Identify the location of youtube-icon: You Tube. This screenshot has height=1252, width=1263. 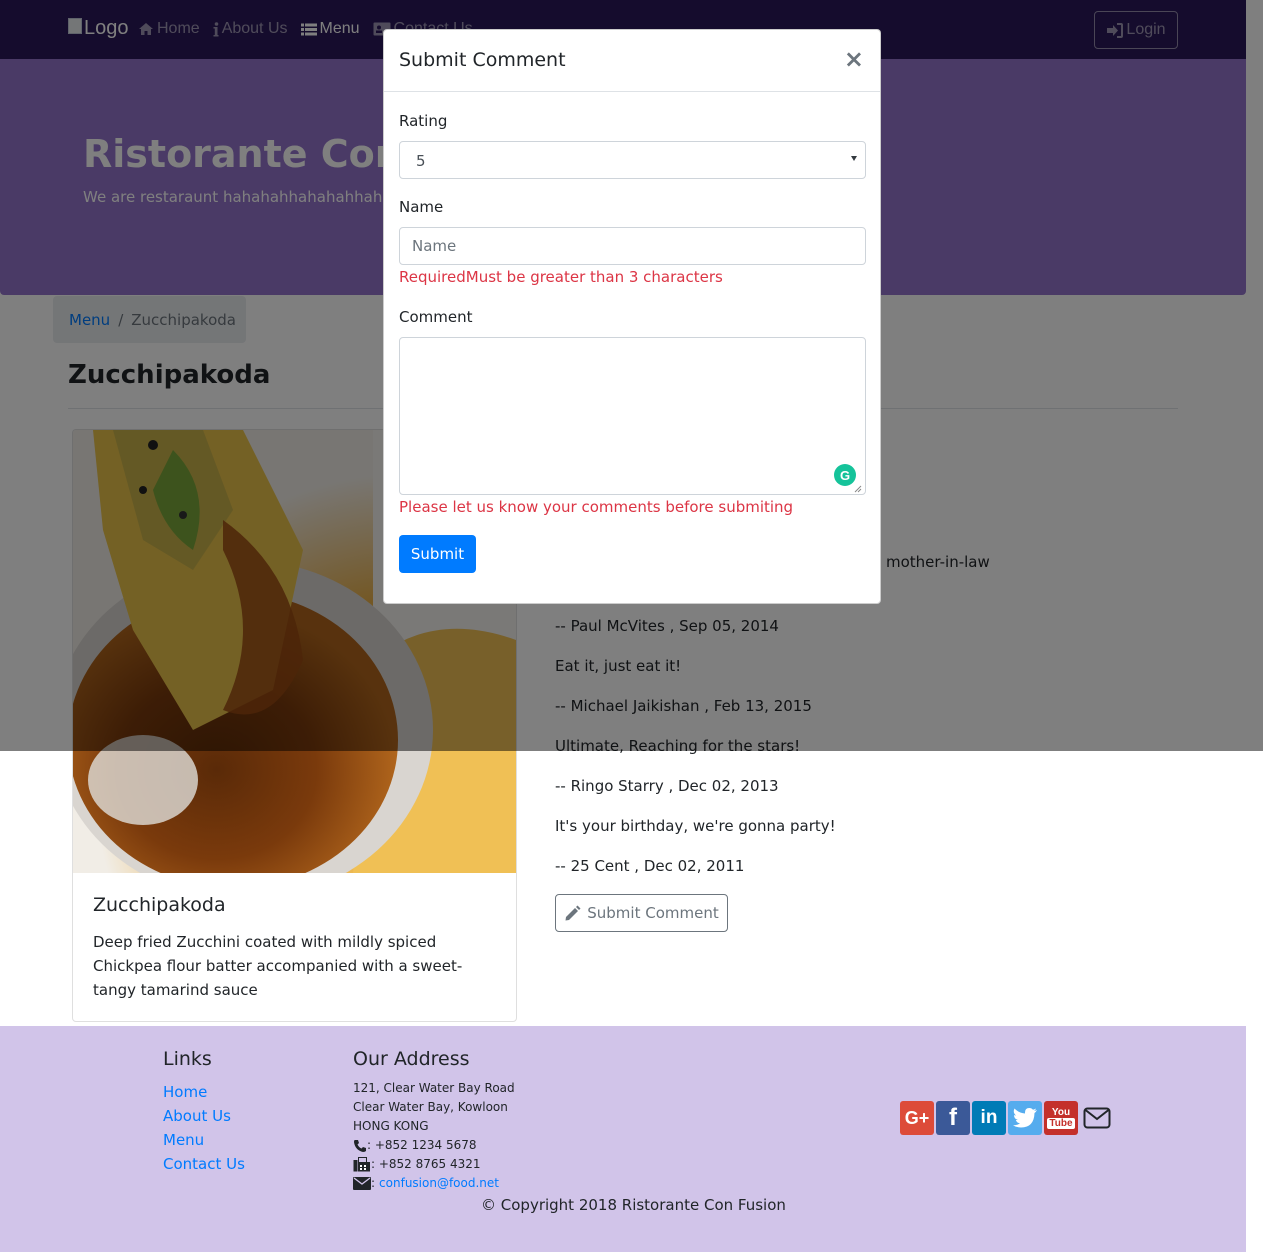
(1061, 1118).